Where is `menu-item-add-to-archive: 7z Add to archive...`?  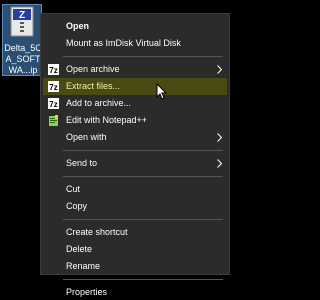
menu-item-add-to-archive: 7z Add to archive... is located at coordinates (135, 103).